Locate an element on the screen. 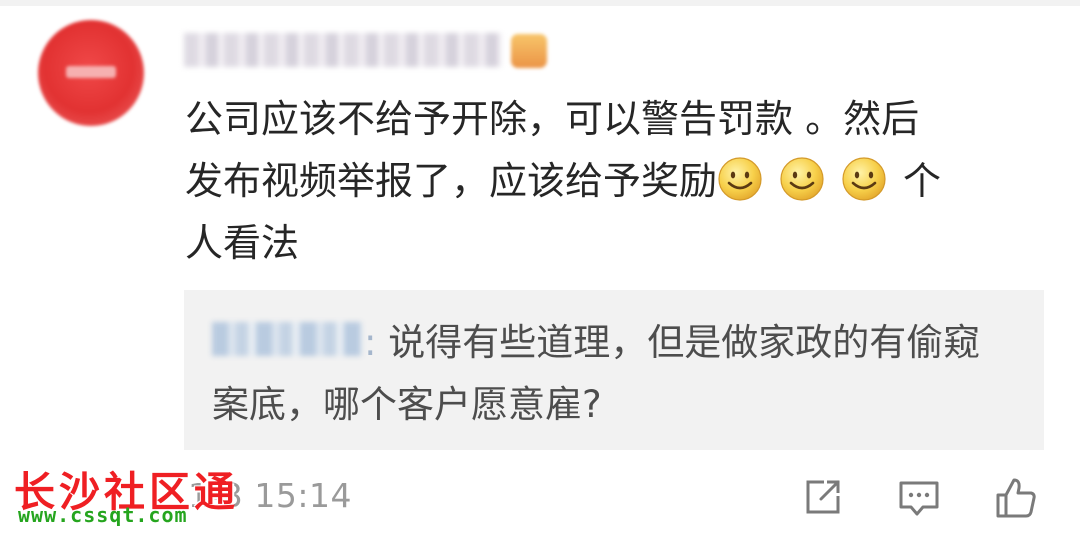  avatar-blurred-mark is located at coordinates (91, 72).